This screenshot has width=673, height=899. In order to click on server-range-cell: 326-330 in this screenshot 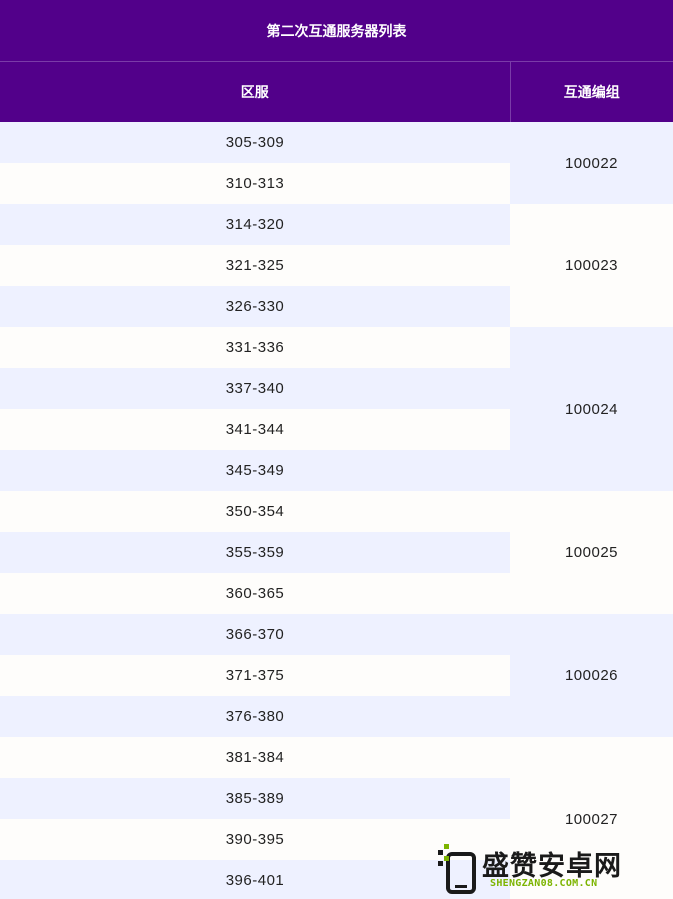, I will do `click(255, 306)`.